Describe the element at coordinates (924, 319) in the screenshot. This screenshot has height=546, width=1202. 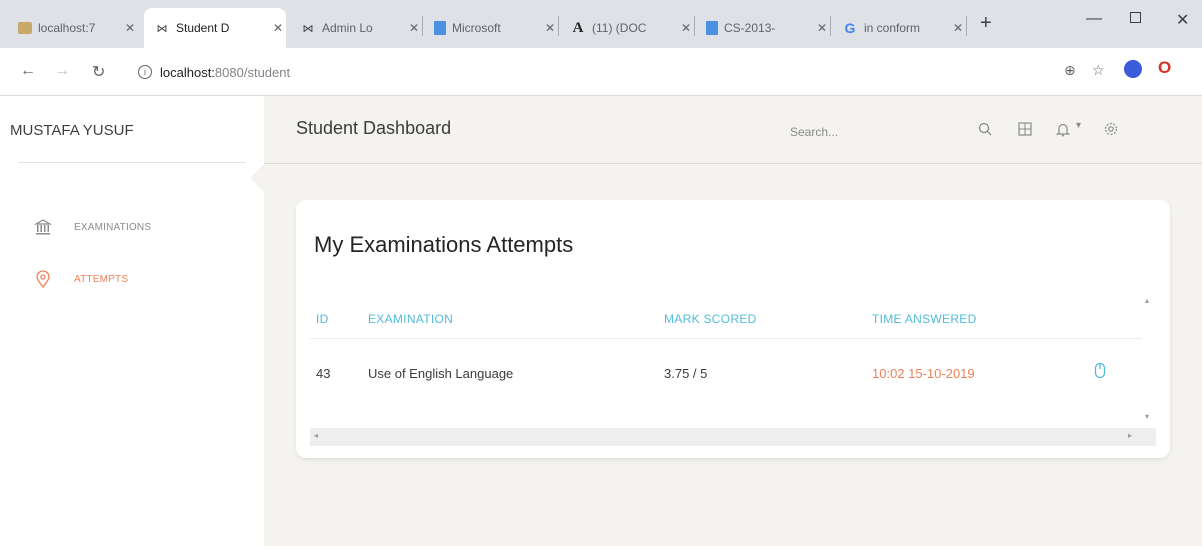
I see `column-header-time-answered: TIME ANSWERED` at that location.